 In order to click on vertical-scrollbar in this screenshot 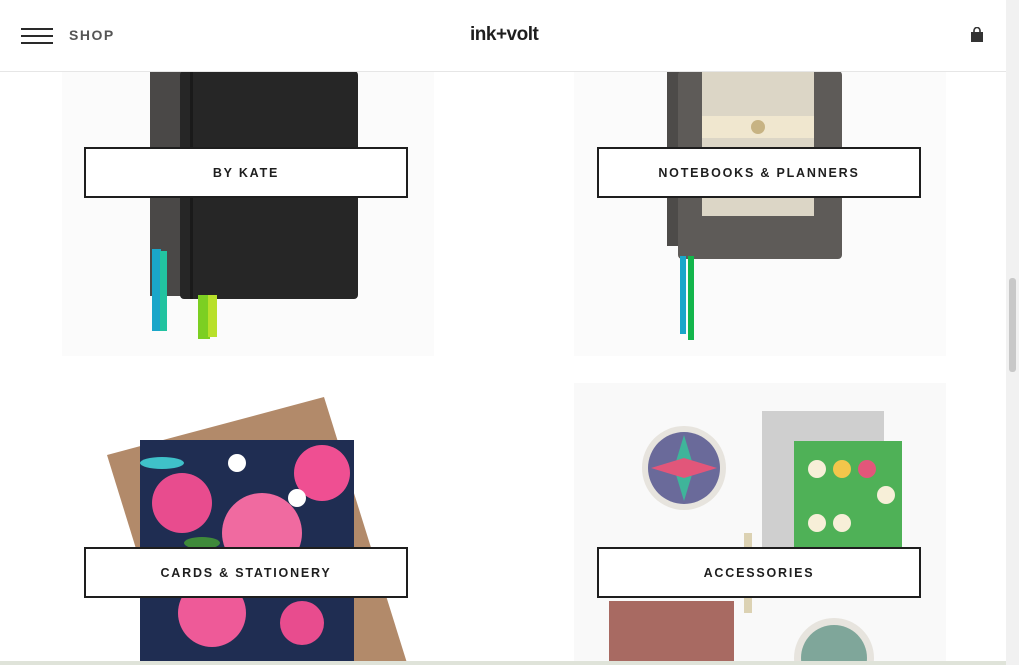, I will do `click(1012, 332)`.